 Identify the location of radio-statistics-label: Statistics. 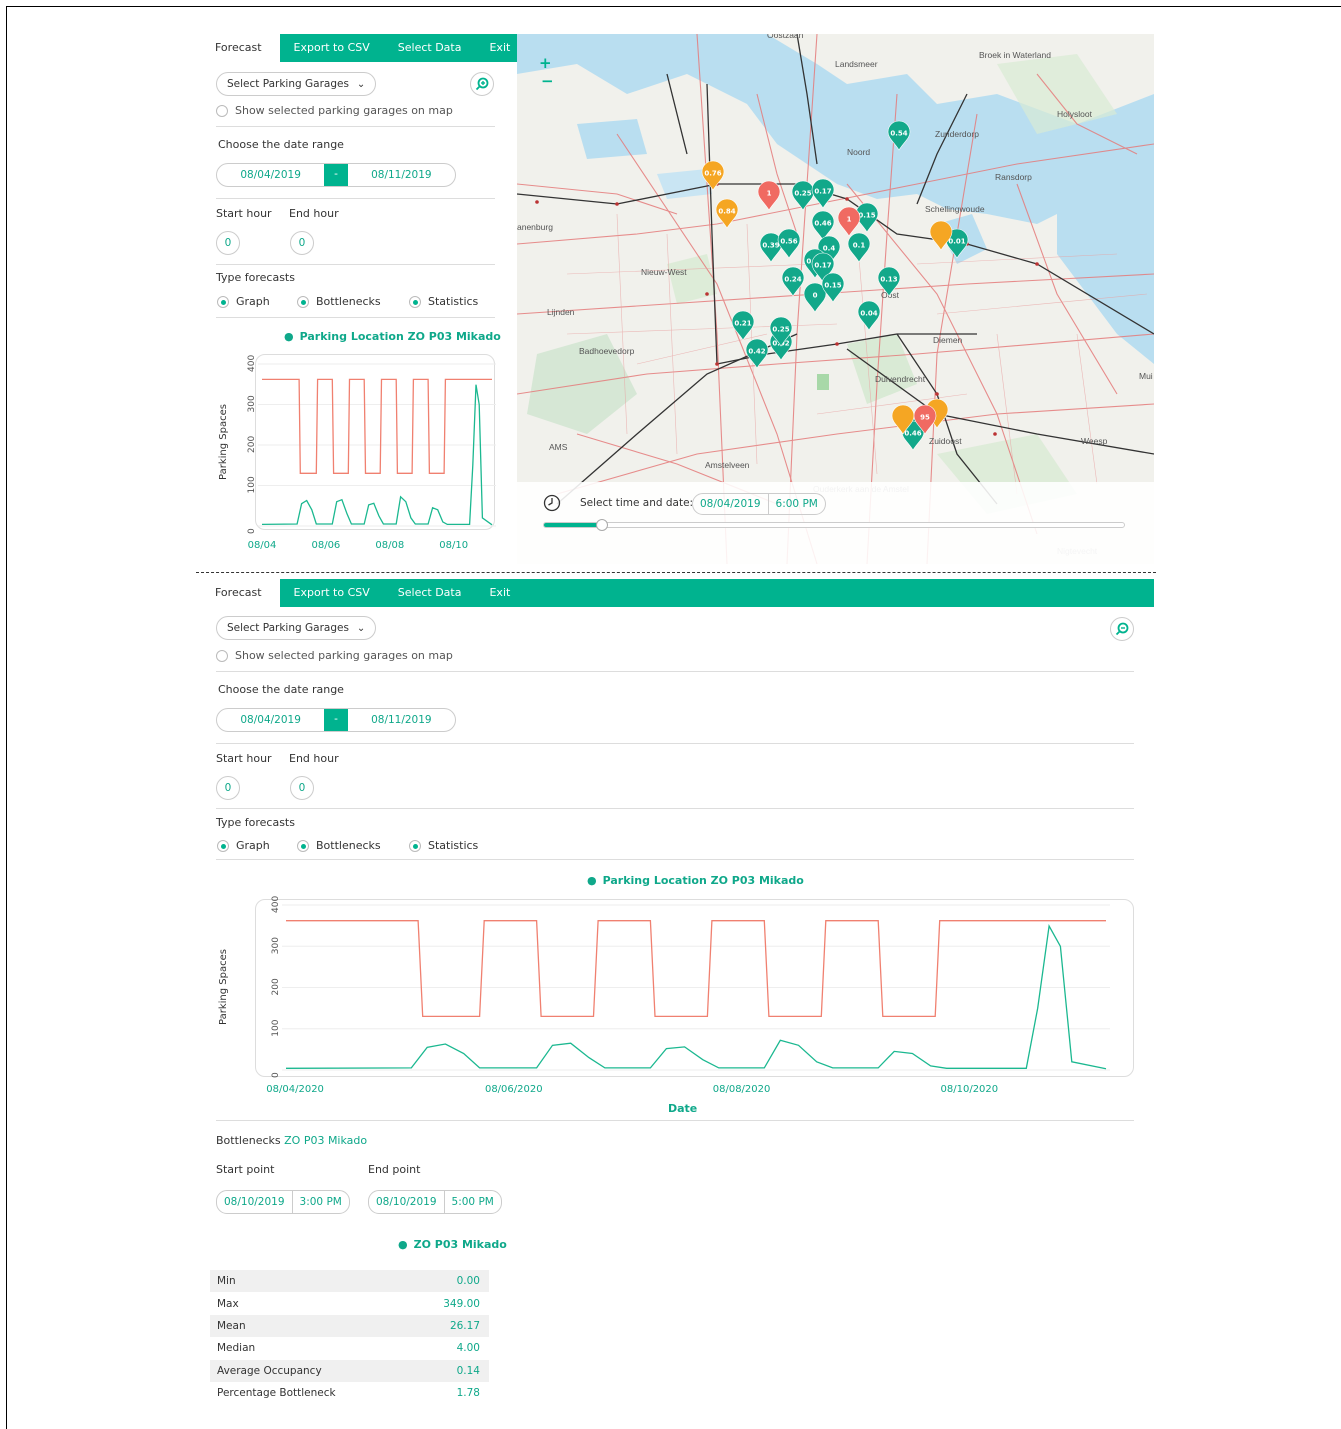
(453, 301).